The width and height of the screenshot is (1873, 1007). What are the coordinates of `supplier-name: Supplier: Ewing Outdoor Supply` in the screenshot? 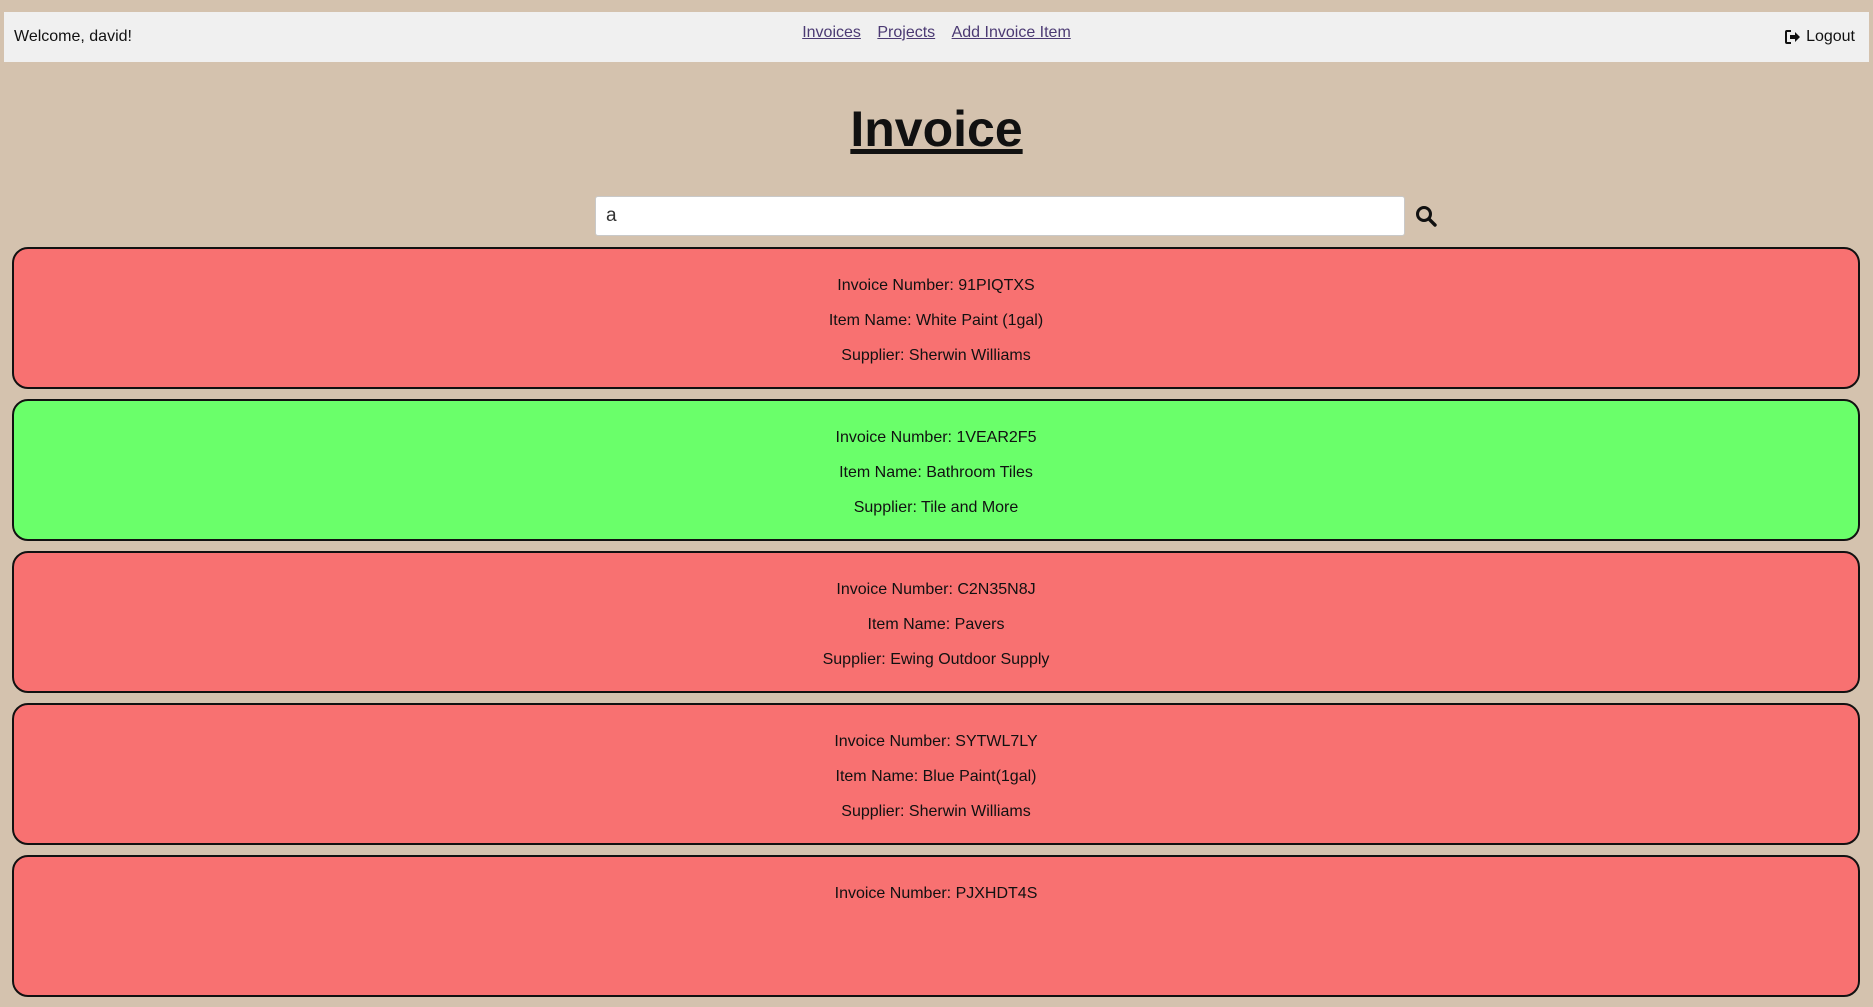 It's located at (936, 659).